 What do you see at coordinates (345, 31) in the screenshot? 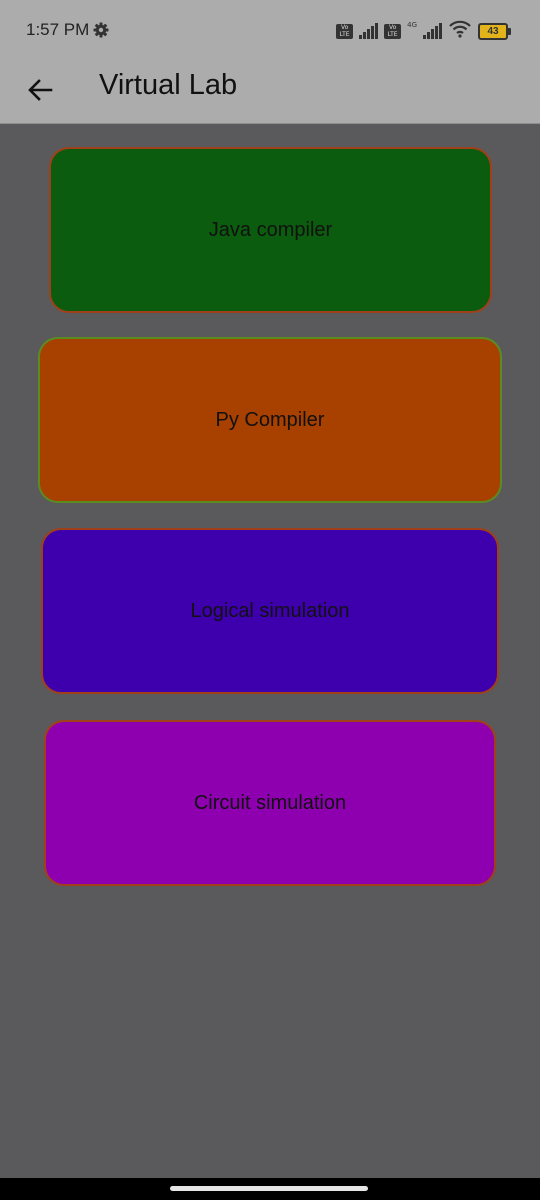
I see `volte-icon: Vo LTE` at bounding box center [345, 31].